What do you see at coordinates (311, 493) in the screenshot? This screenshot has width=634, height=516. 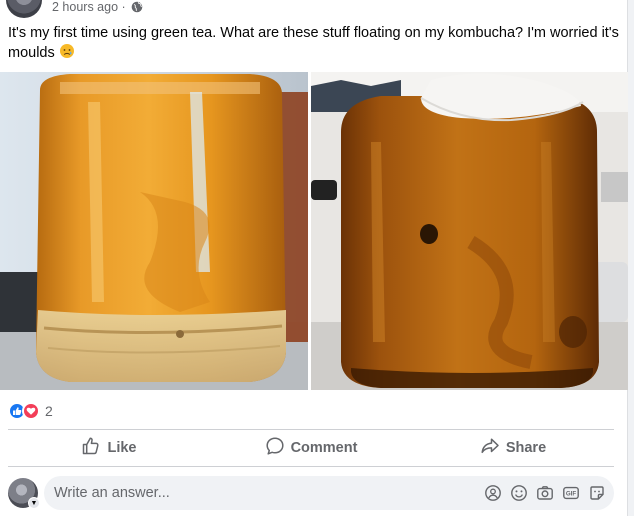 I see `comment-composer: ▼ GIF` at bounding box center [311, 493].